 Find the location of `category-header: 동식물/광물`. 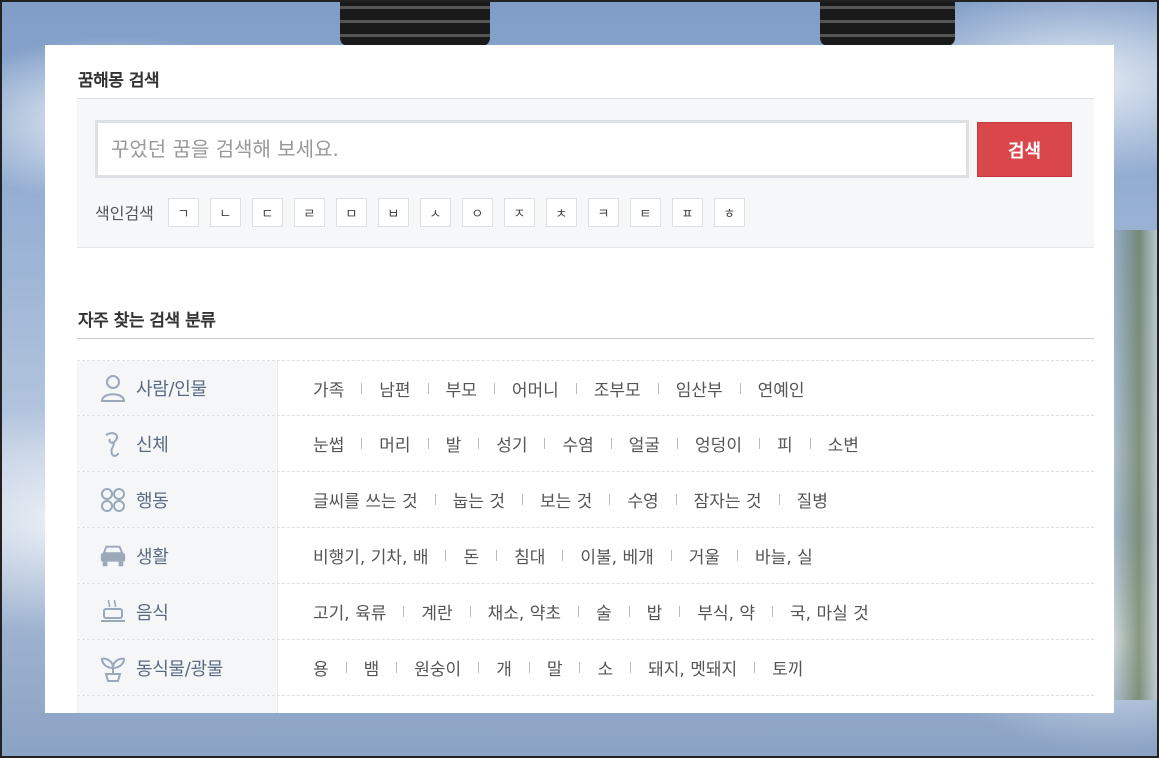

category-header: 동식물/광물 is located at coordinates (177, 667).